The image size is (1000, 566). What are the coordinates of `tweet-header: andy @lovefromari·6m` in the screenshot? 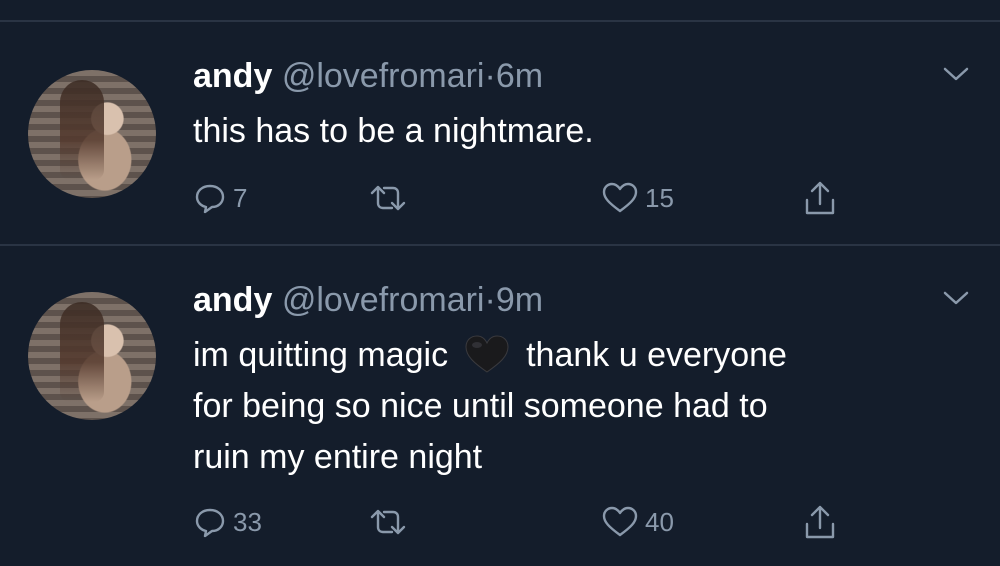 It's located at (368, 76).